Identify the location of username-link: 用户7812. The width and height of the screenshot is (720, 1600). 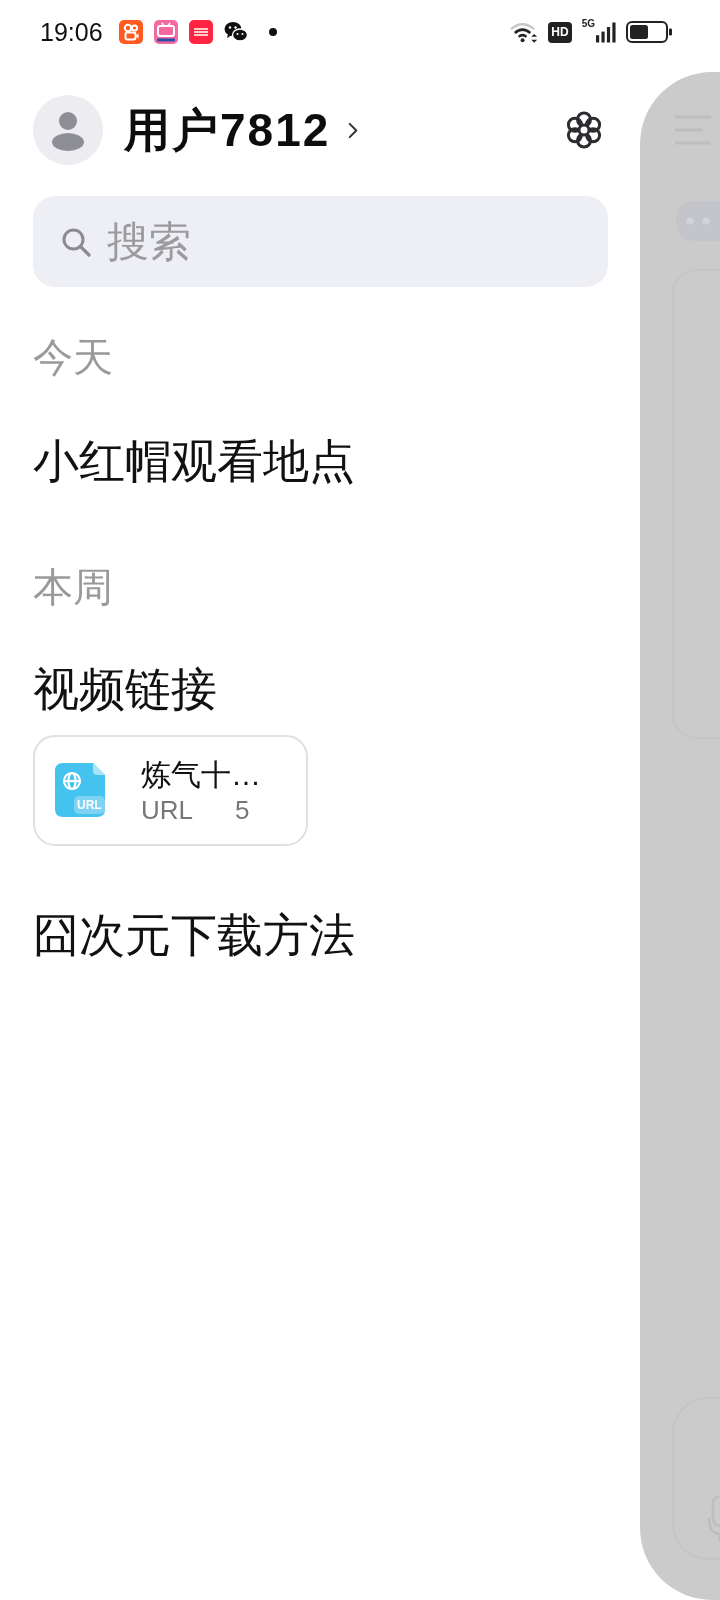
(227, 130).